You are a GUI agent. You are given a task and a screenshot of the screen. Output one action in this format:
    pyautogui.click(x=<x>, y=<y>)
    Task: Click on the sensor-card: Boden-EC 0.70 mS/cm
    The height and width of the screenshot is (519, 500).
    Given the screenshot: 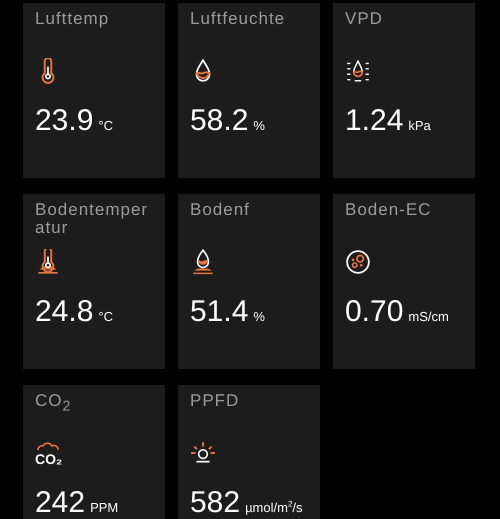 What is the action you would take?
    pyautogui.click(x=404, y=281)
    